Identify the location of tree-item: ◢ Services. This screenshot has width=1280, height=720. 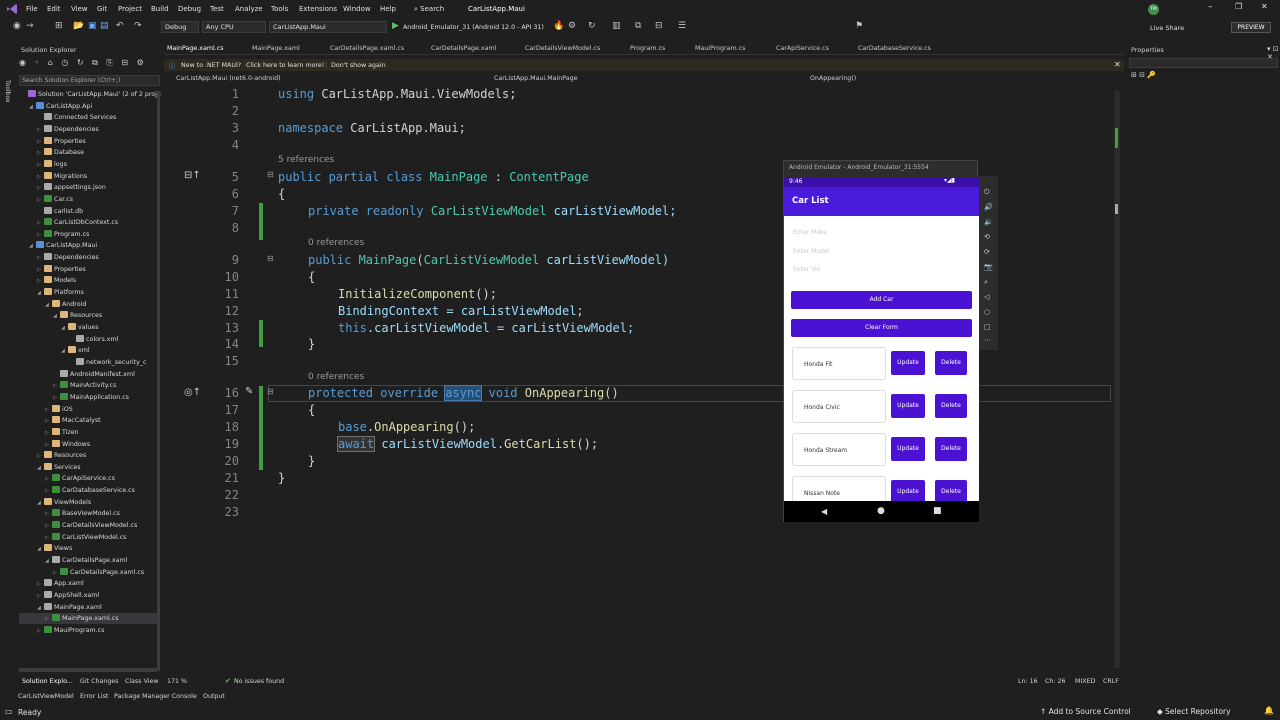
(88, 467).